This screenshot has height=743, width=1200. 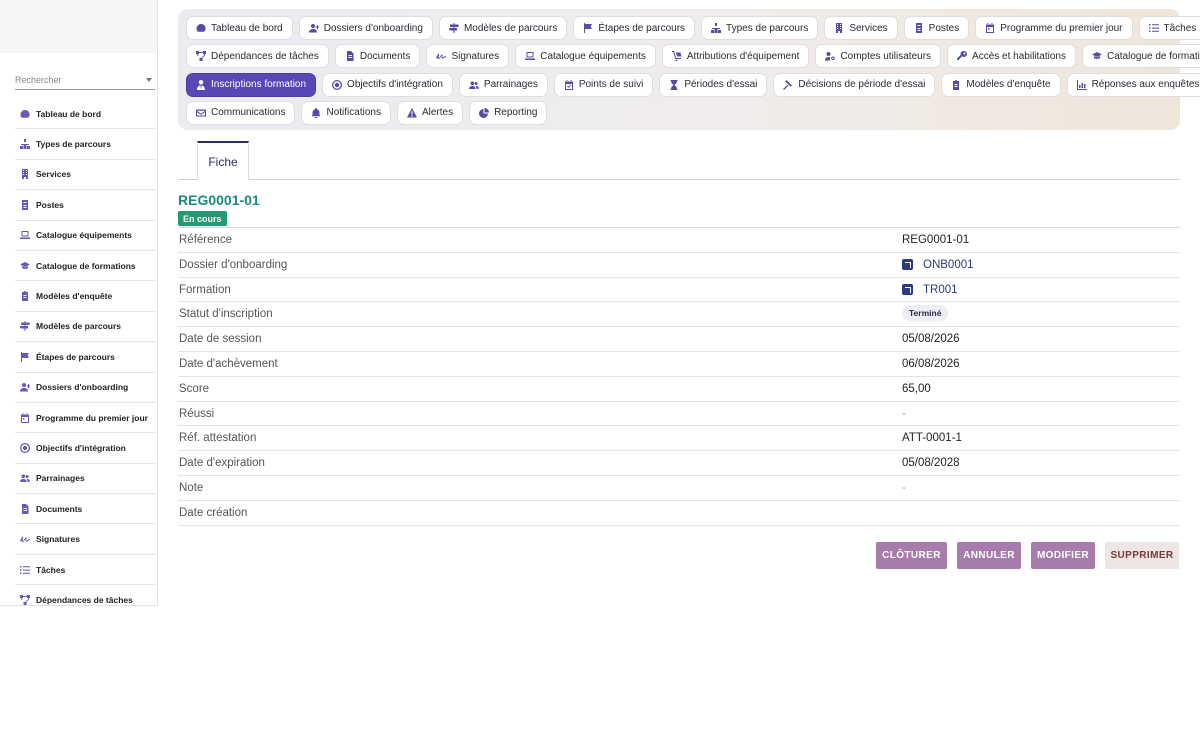 What do you see at coordinates (85, 388) in the screenshot?
I see `sidebar-item-9: Dossiers d'onboarding` at bounding box center [85, 388].